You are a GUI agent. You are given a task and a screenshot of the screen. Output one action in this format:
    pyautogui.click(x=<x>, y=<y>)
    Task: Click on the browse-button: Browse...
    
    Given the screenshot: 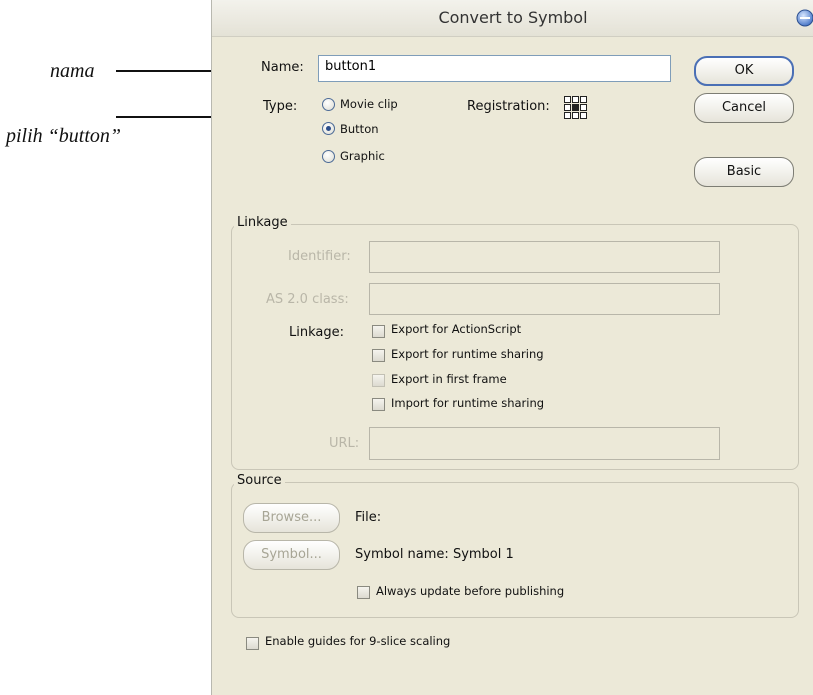 What is the action you would take?
    pyautogui.click(x=291, y=518)
    